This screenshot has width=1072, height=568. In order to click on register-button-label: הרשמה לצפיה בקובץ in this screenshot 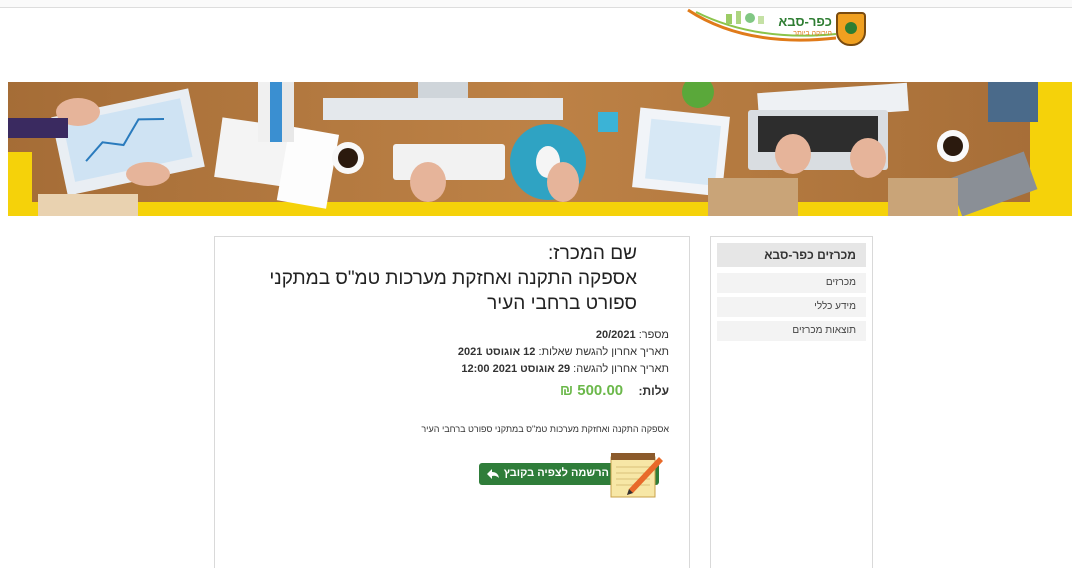, I will do `click(556, 473)`.